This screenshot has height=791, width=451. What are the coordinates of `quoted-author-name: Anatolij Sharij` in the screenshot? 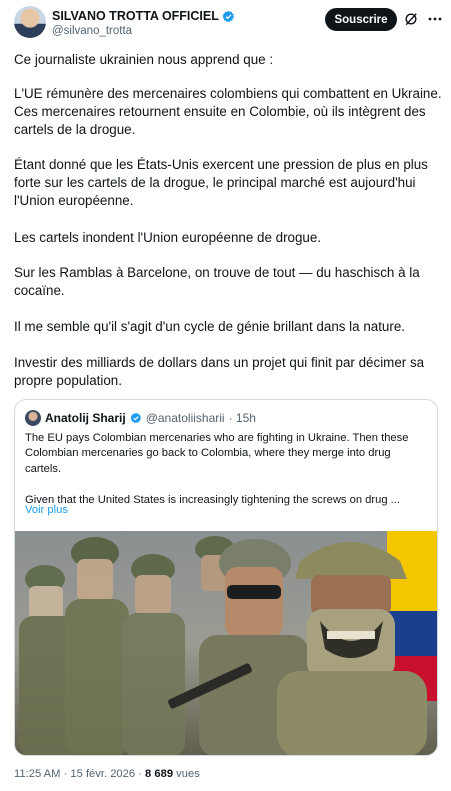 It's located at (85, 418).